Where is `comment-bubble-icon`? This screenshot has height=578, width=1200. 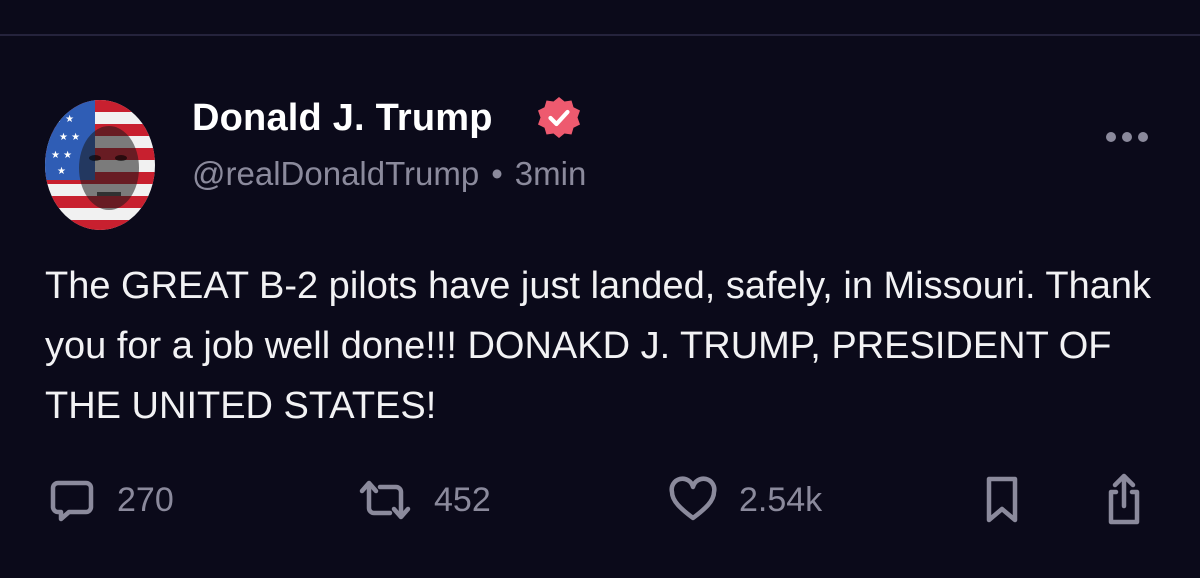
comment-bubble-icon is located at coordinates (72, 501).